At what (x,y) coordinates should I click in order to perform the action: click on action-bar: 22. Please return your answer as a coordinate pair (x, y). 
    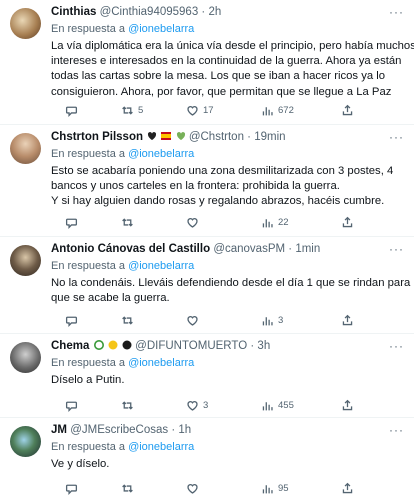
    Looking at the image, I should click on (202, 222).